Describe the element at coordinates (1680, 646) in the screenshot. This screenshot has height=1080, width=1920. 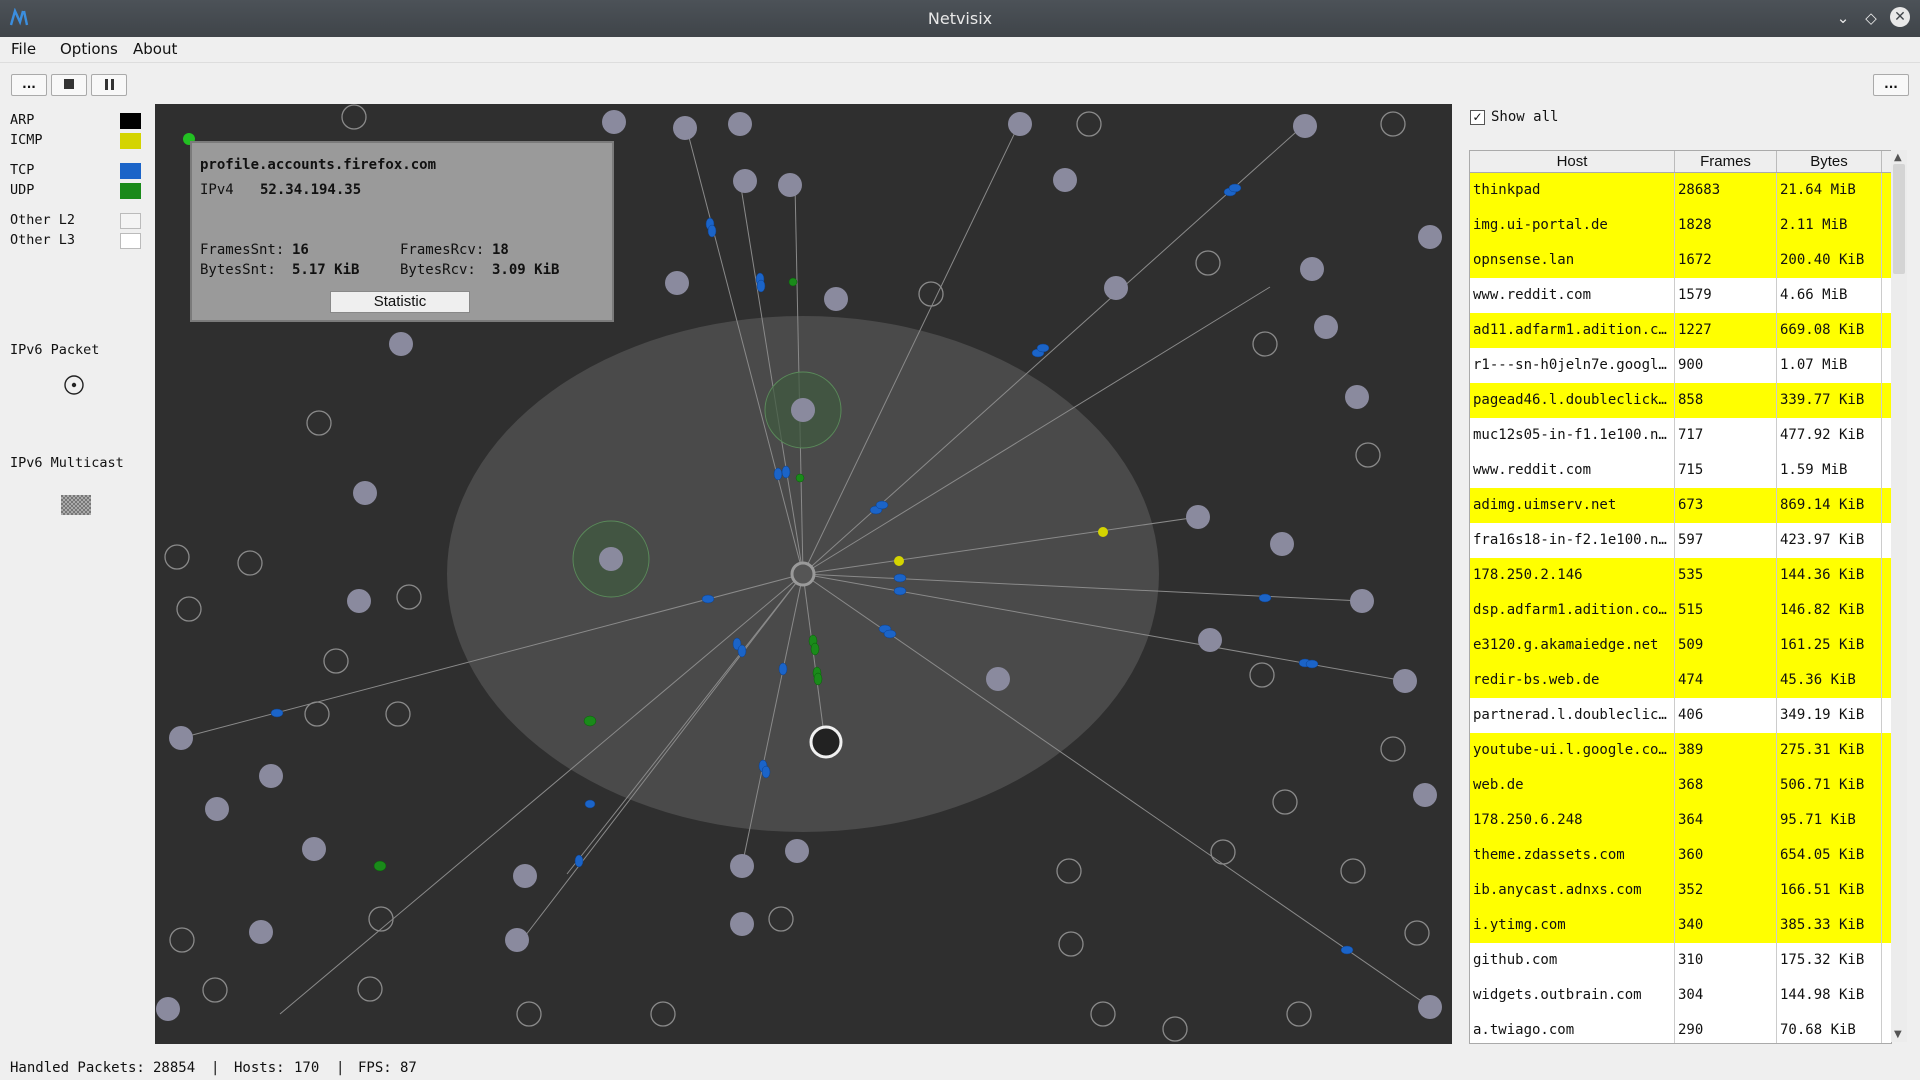
I see `table-row: e3120.g.akamaiedge.net 509 161.25 KiB` at that location.